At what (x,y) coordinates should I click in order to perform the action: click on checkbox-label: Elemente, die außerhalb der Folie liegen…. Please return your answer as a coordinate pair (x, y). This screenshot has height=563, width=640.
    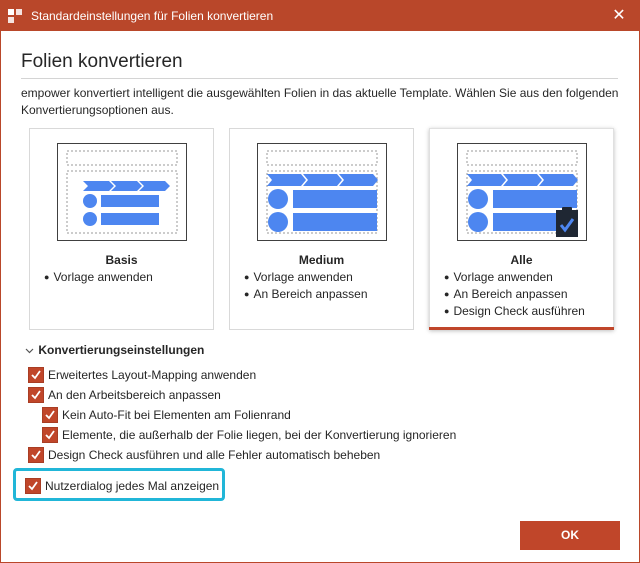
    Looking at the image, I should click on (259, 435).